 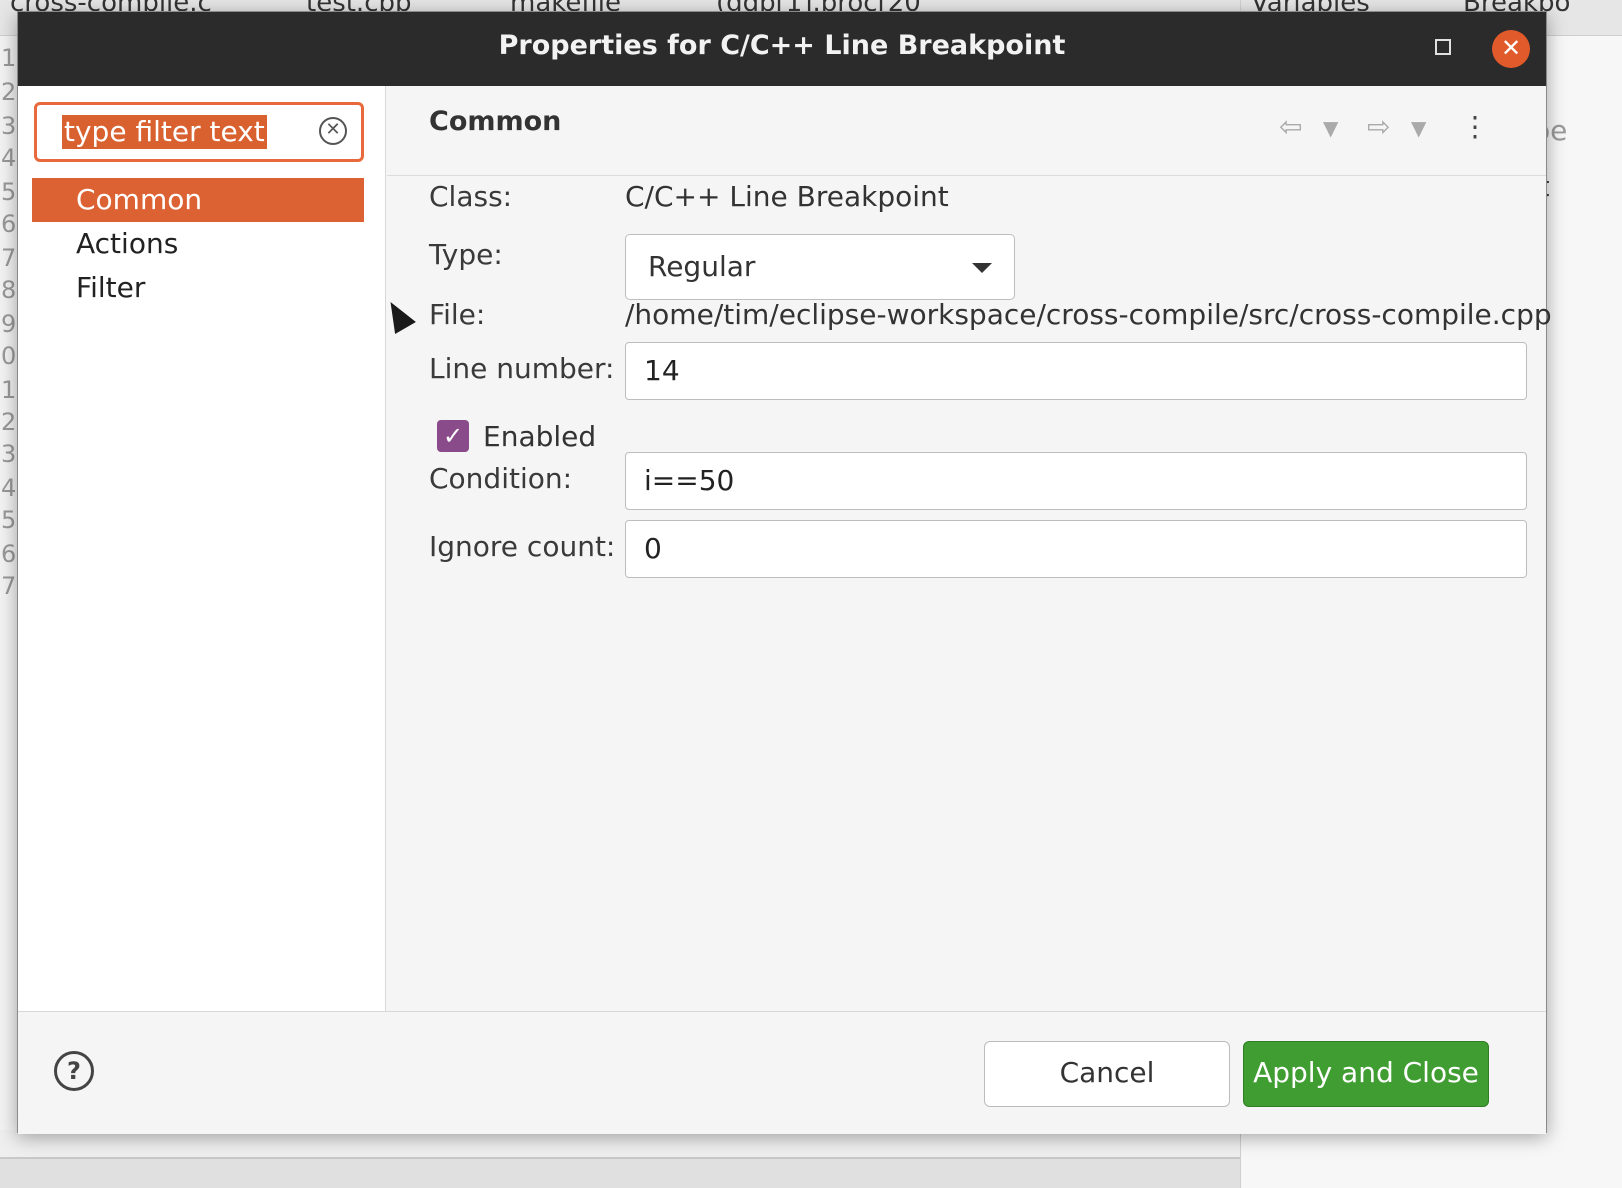 What do you see at coordinates (164, 132) in the screenshot?
I see `filter-input-text: type filter text` at bounding box center [164, 132].